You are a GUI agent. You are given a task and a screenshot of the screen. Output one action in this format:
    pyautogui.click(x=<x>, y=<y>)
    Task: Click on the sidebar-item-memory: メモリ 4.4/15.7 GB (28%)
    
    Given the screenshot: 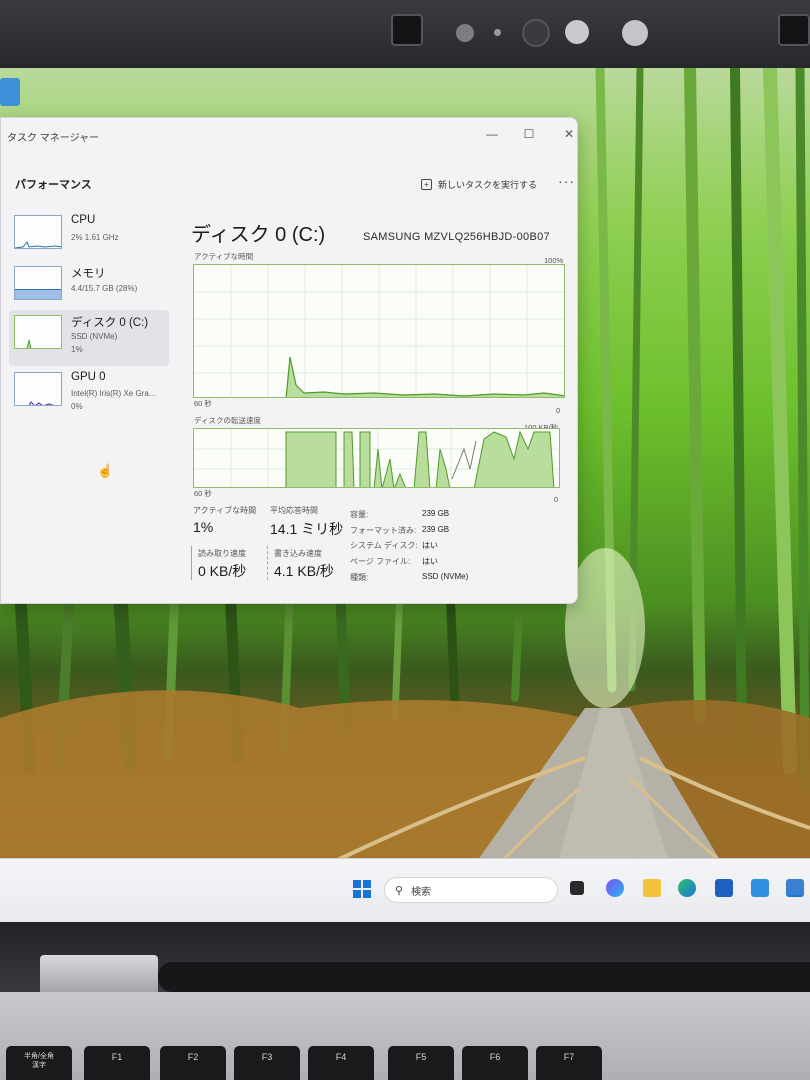 What is the action you would take?
    pyautogui.click(x=89, y=289)
    